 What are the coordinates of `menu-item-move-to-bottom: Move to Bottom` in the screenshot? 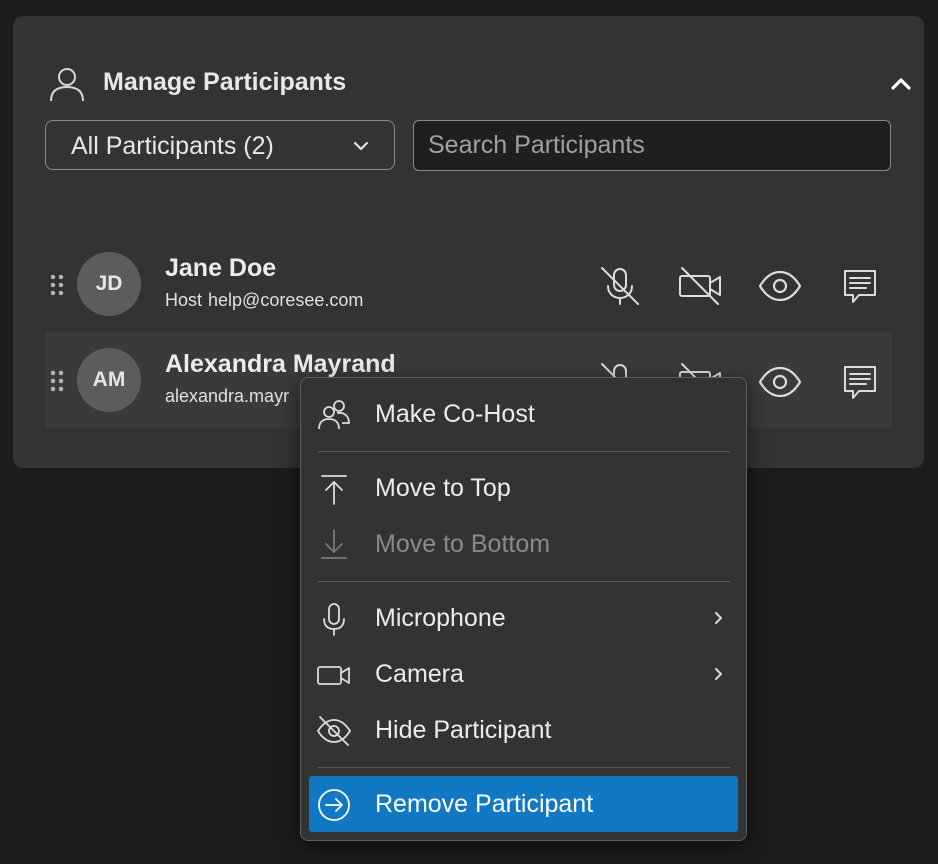 It's located at (523, 544).